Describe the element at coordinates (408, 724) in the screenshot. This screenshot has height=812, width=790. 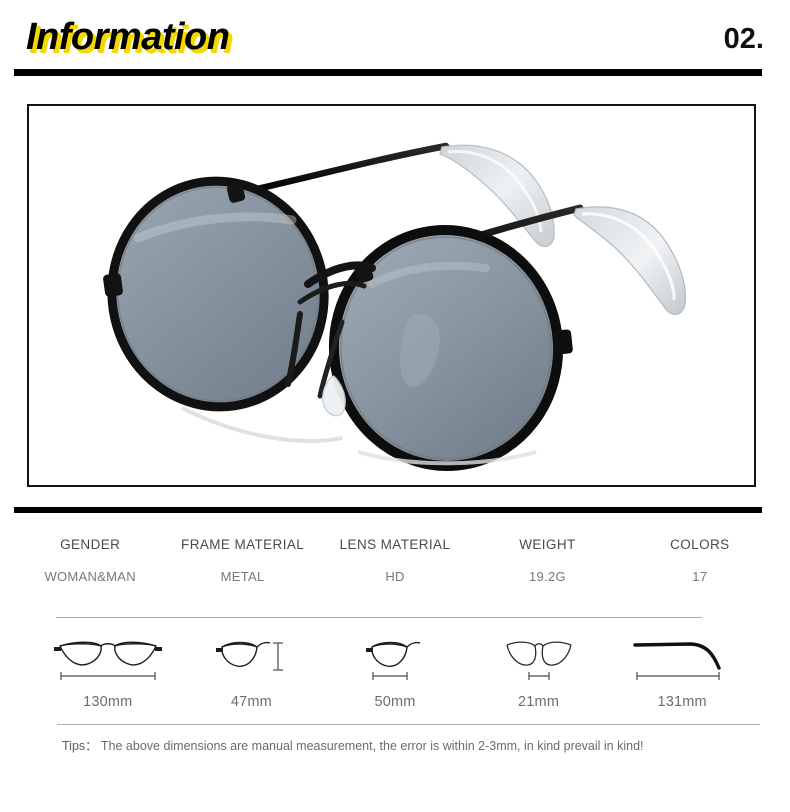
I see `tips-separator` at that location.